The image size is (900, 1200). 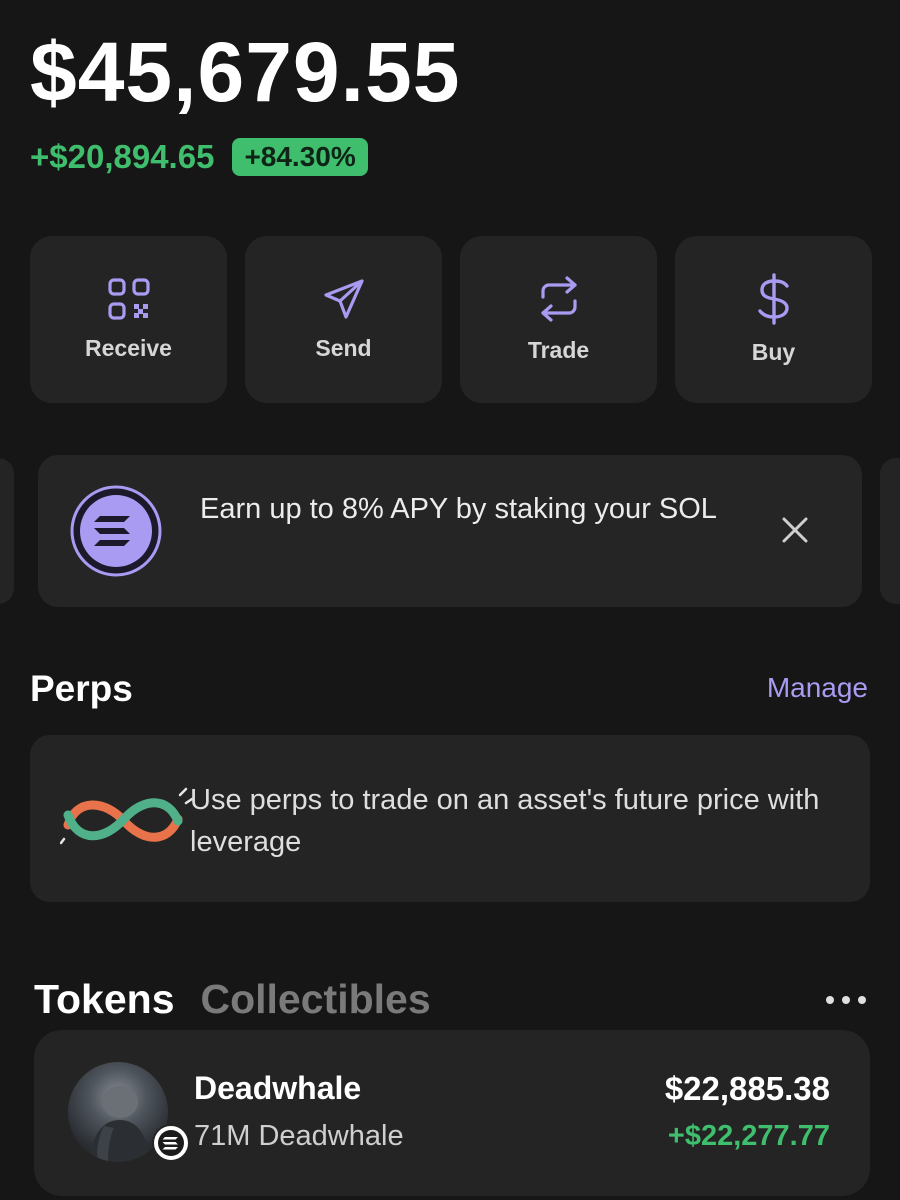 What do you see at coordinates (817, 688) in the screenshot?
I see `perps-manage-link: Manage` at bounding box center [817, 688].